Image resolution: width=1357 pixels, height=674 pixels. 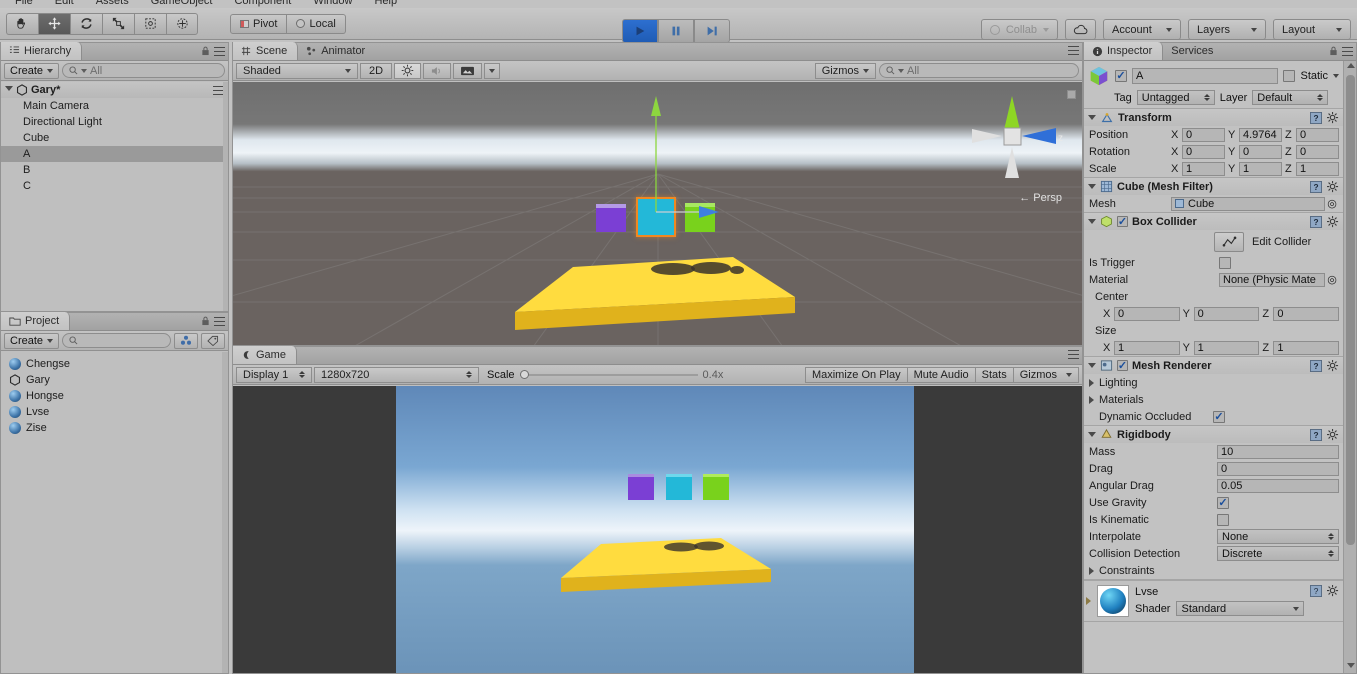 What do you see at coordinates (114, 186) in the screenshot?
I see `hierarchy-item-c: C` at bounding box center [114, 186].